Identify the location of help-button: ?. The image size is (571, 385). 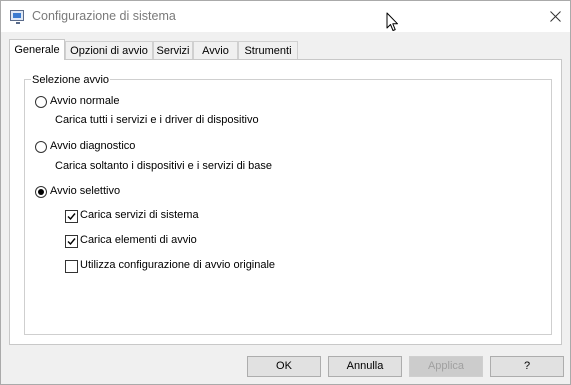
(527, 366).